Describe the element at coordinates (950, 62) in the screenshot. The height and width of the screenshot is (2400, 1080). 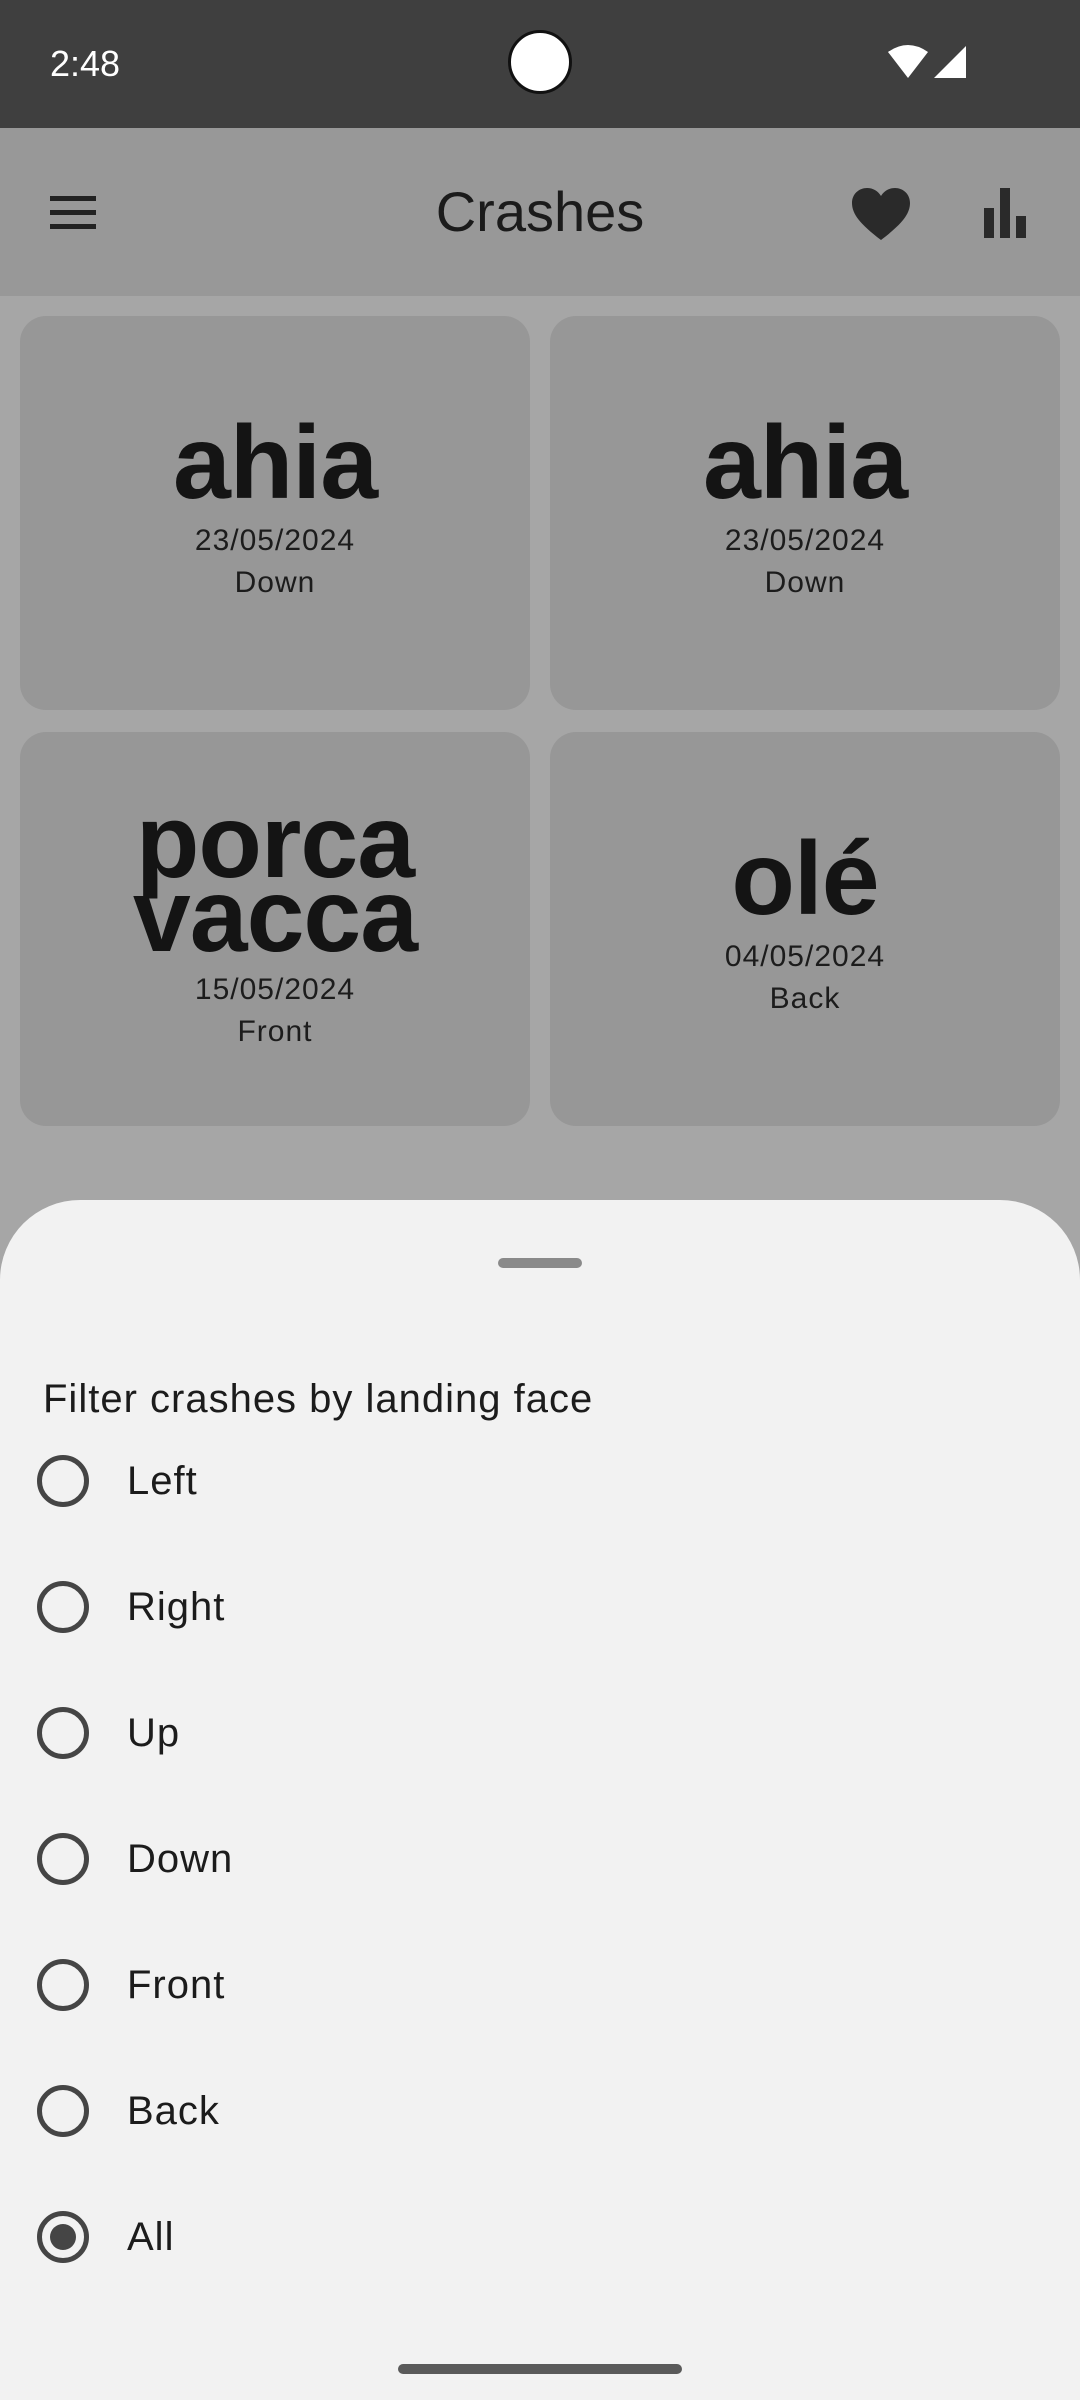
I see `cell-signal-icon` at that location.